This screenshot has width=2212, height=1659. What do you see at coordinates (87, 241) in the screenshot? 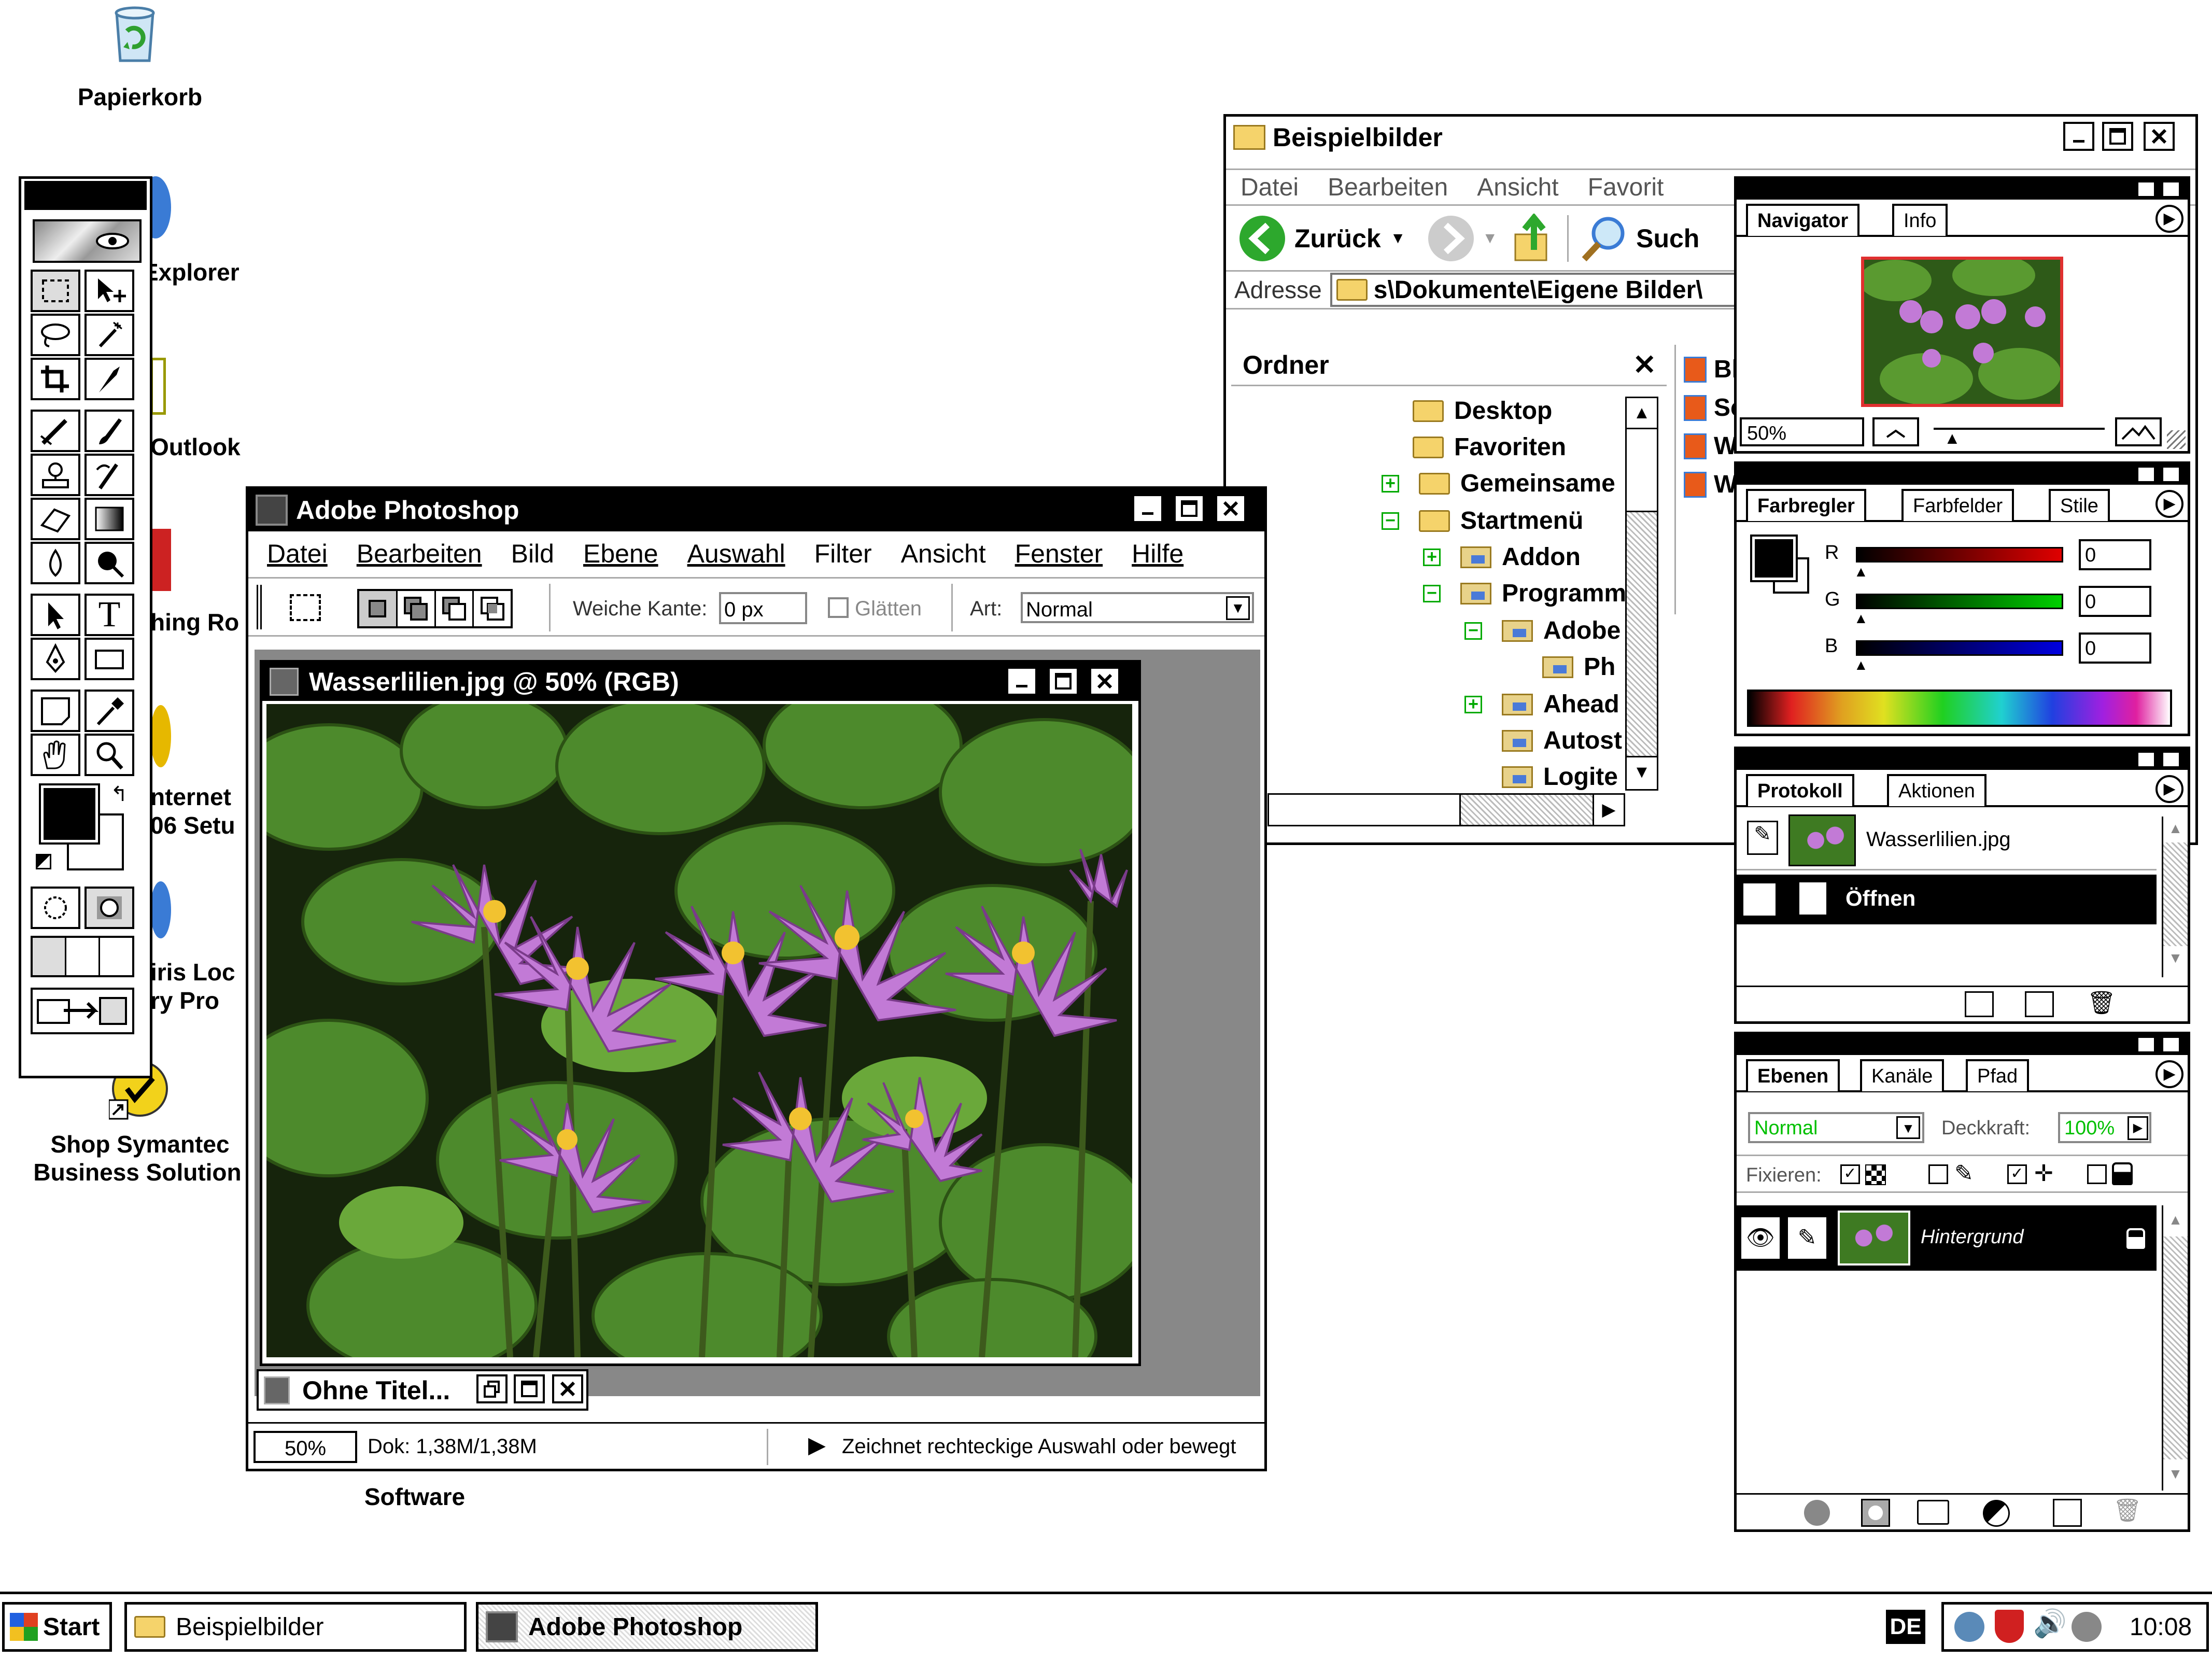
I see `adobe-online-button` at bounding box center [87, 241].